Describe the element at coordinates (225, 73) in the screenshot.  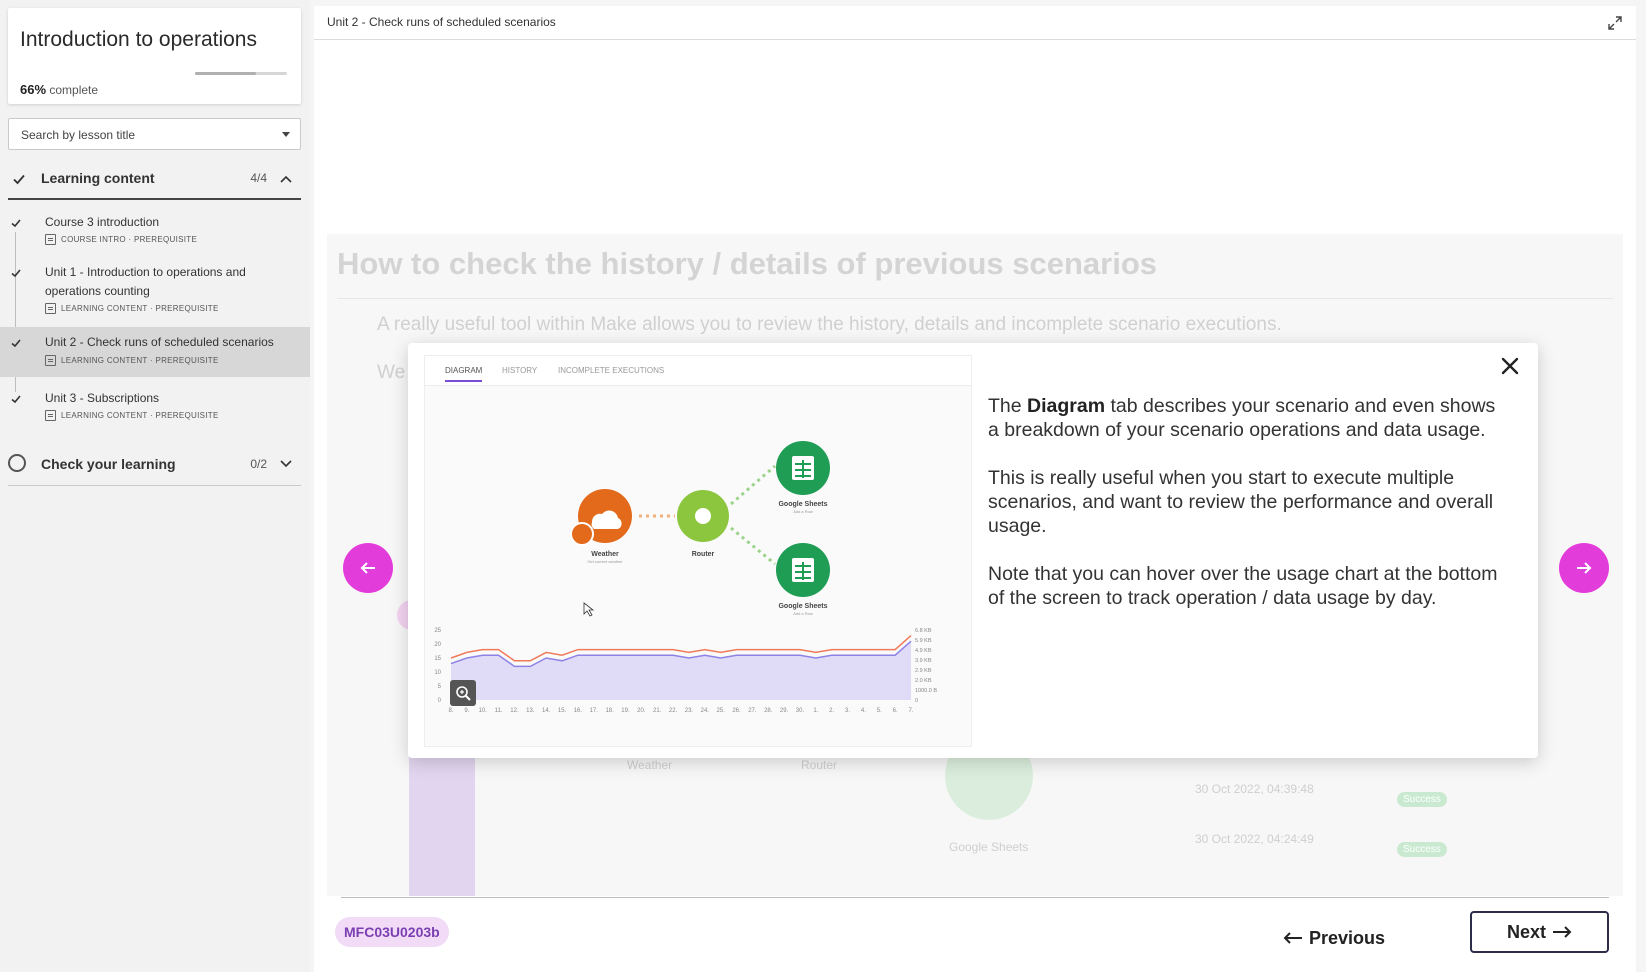
I see `course-progress-fill` at that location.